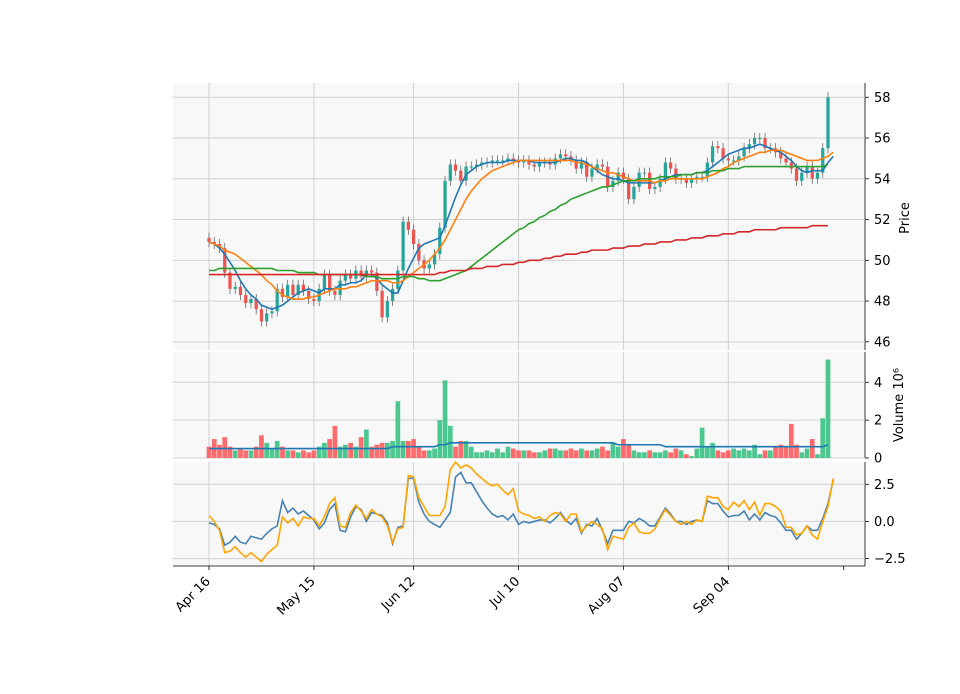 The height and width of the screenshot is (694, 960). What do you see at coordinates (882, 261) in the screenshot?
I see `y-tick-label: 50` at bounding box center [882, 261].